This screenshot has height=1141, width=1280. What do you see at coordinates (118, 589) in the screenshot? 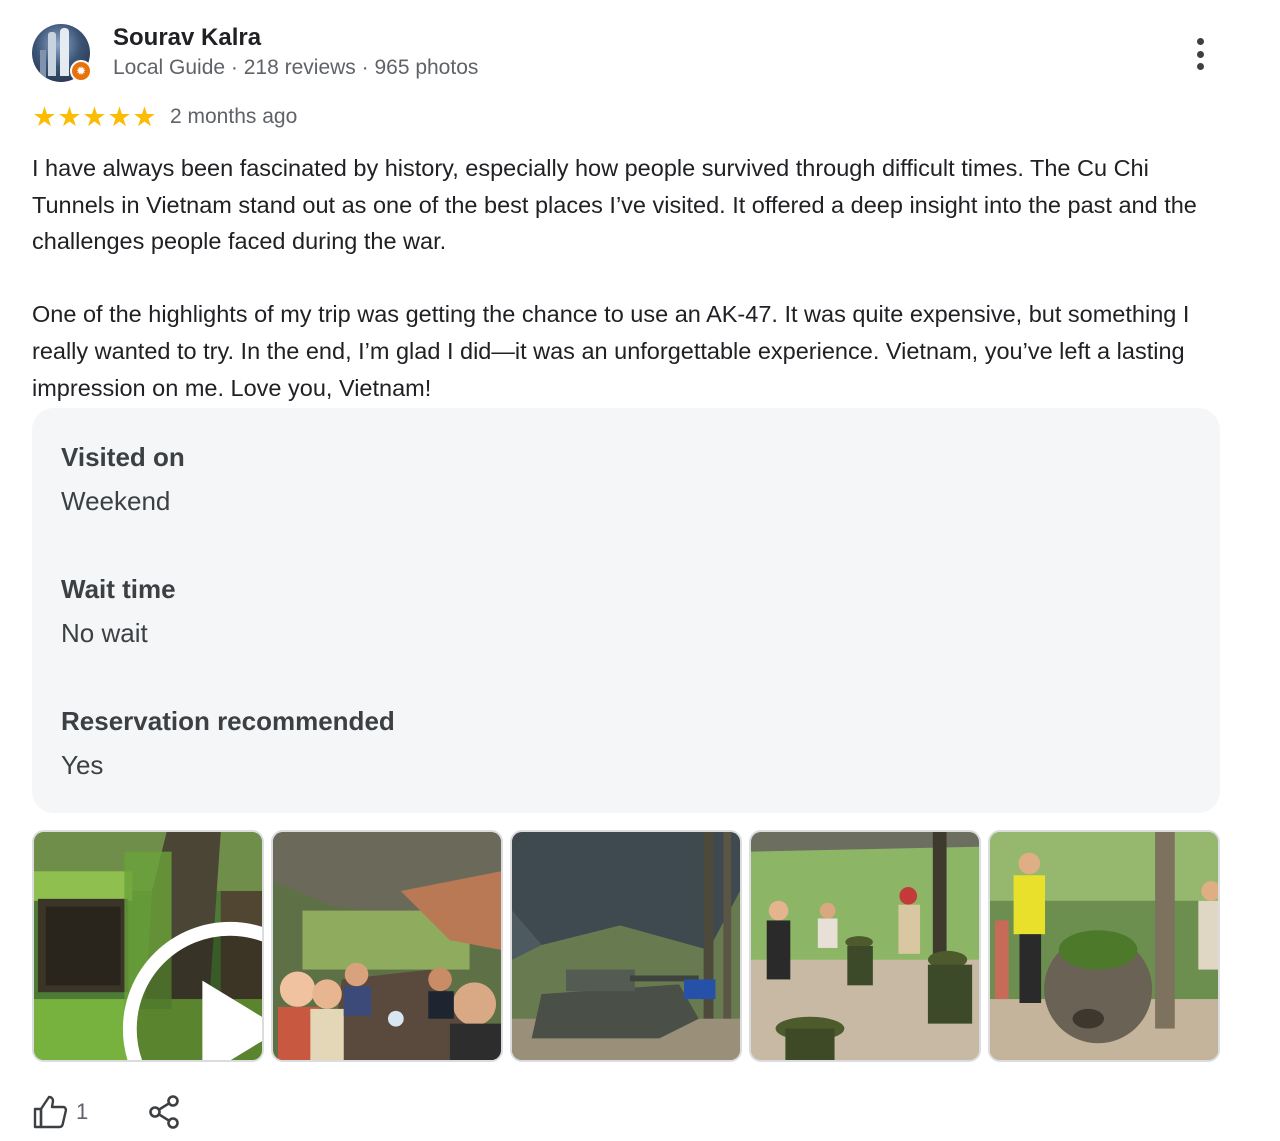
I see `detail-label: Wait time` at bounding box center [118, 589].